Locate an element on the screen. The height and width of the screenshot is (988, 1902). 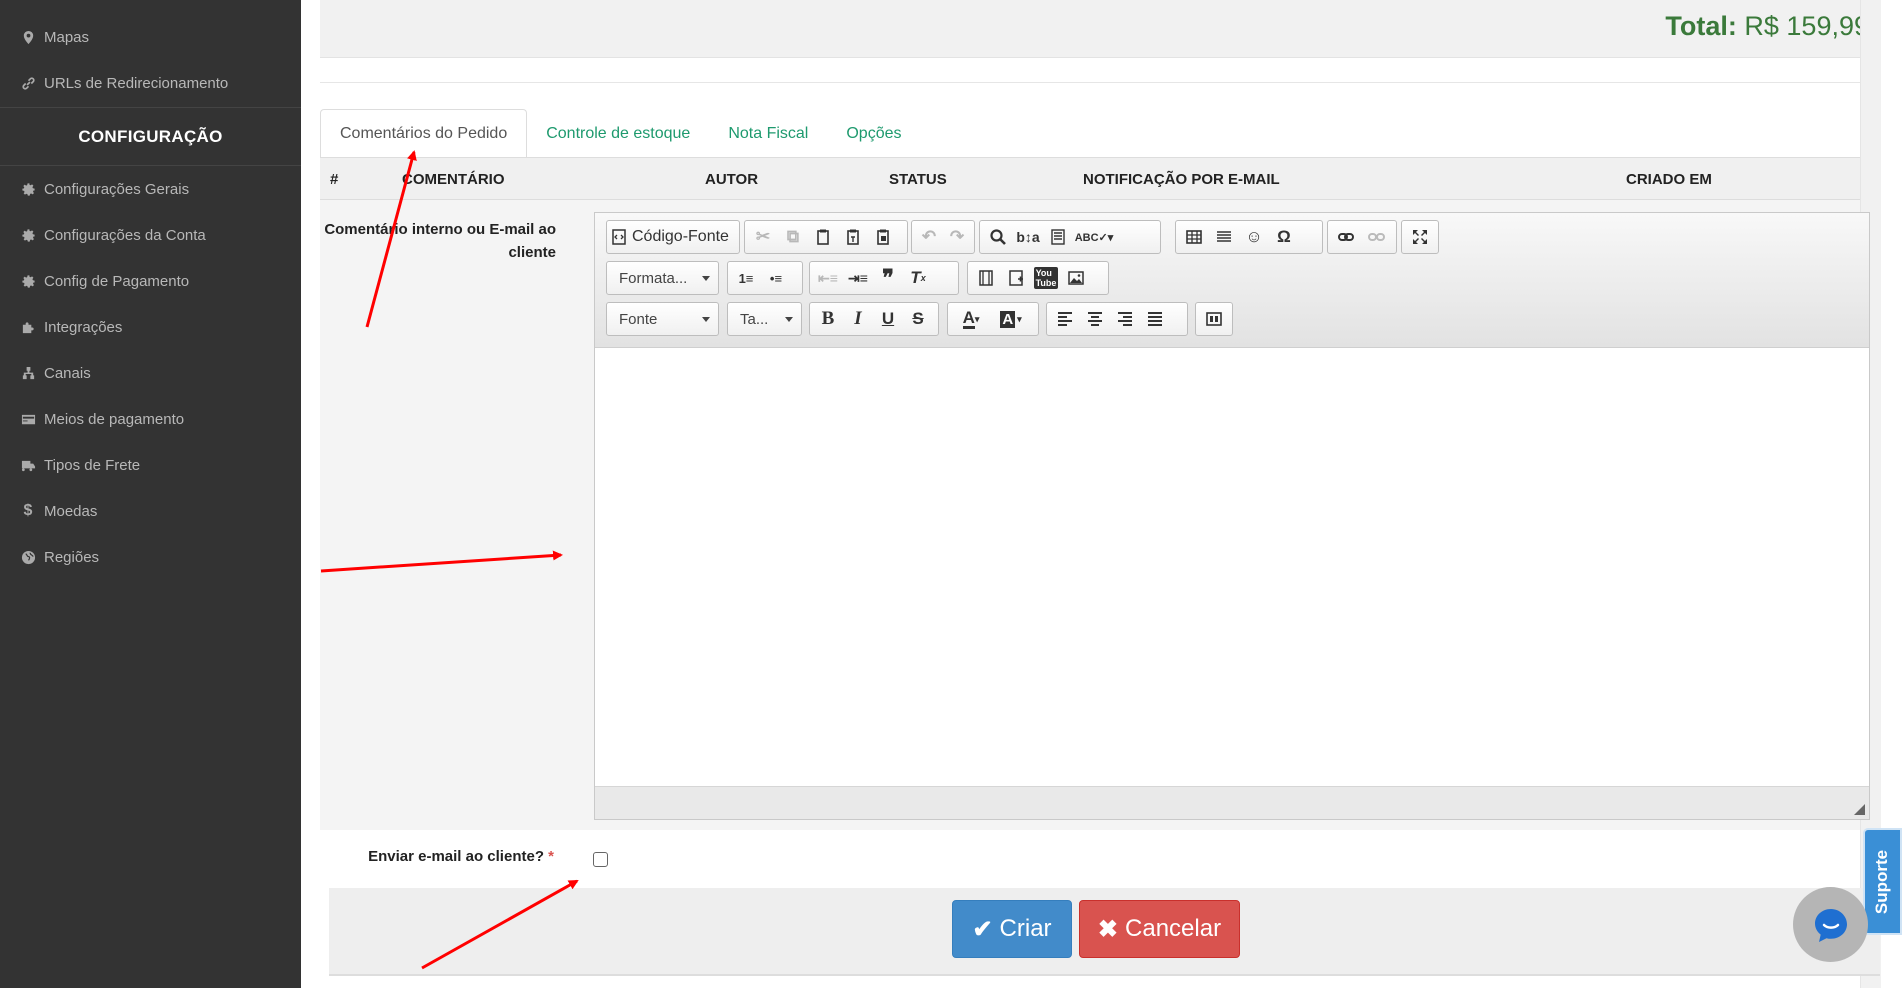
create-button: ✔ Criar is located at coordinates (1012, 929).